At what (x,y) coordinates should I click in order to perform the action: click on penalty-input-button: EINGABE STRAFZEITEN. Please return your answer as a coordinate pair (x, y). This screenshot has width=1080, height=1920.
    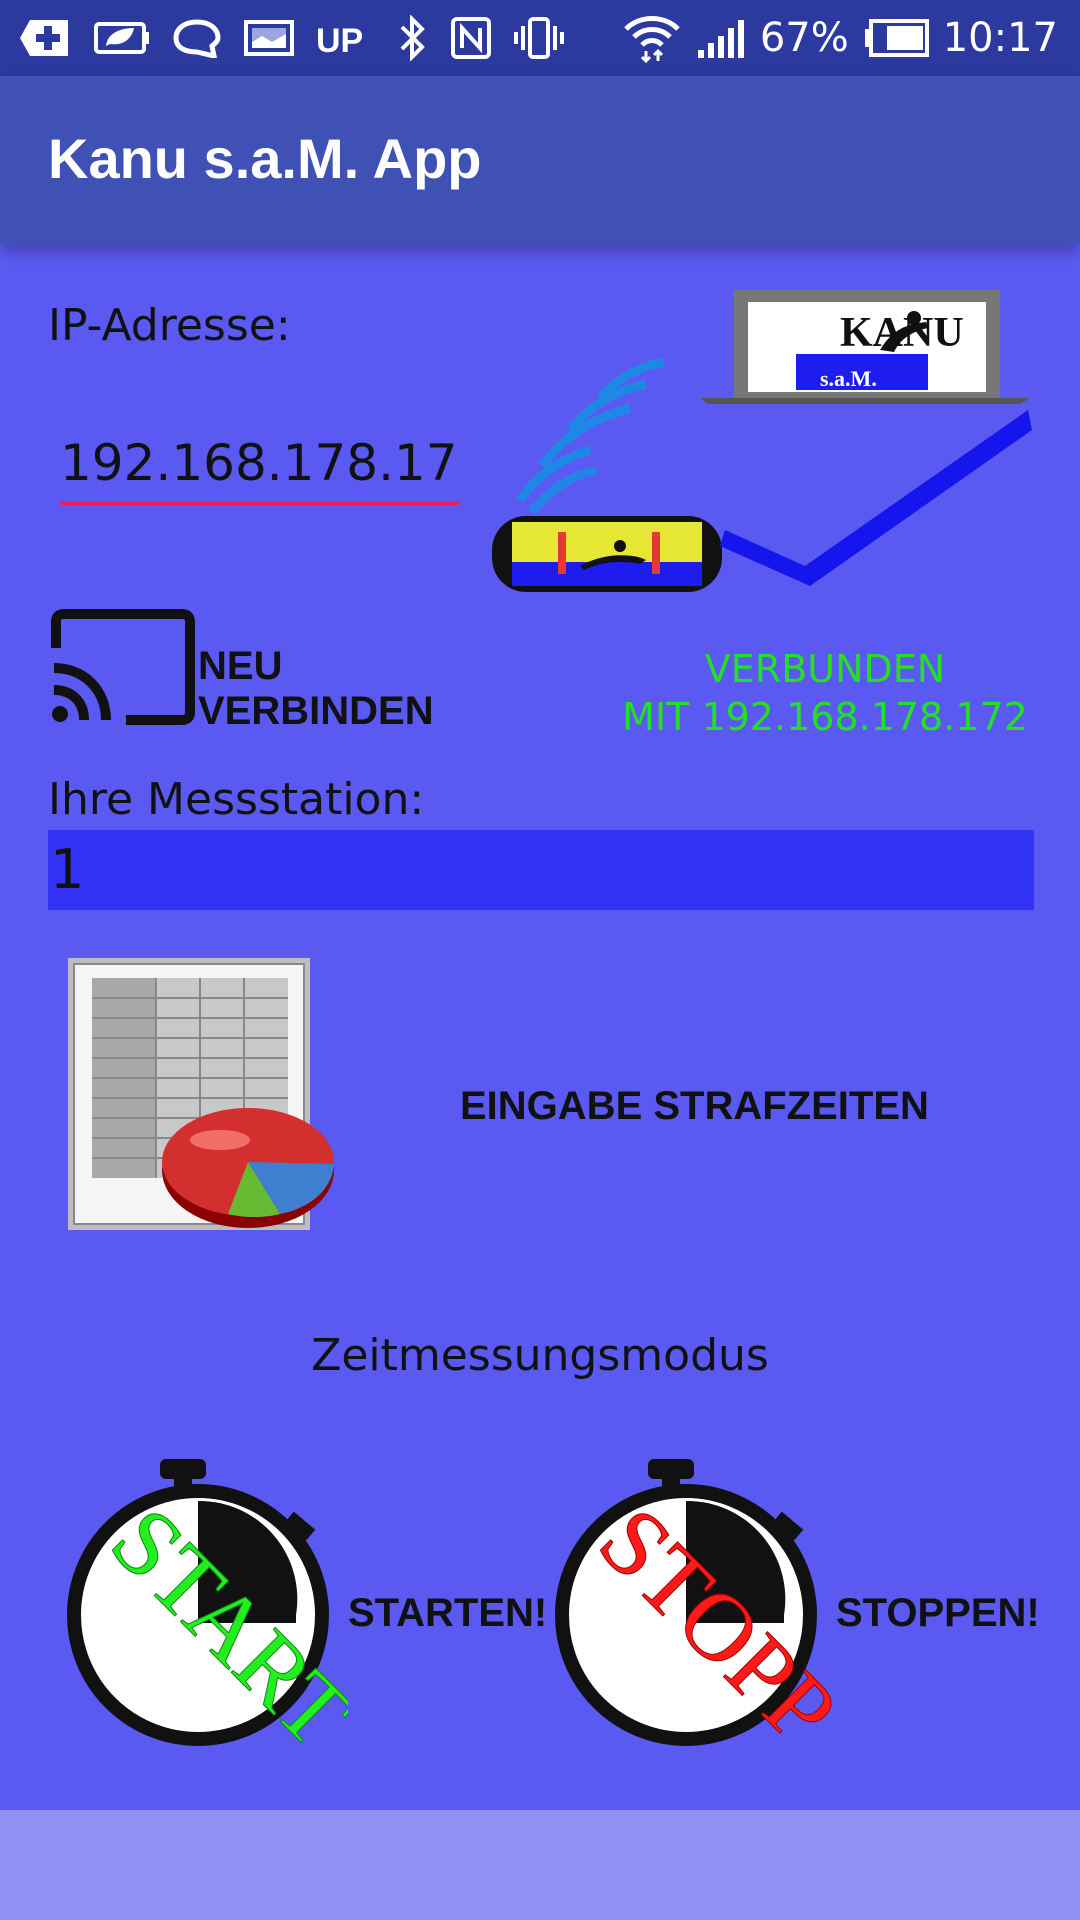
    Looking at the image, I should click on (540, 1095).